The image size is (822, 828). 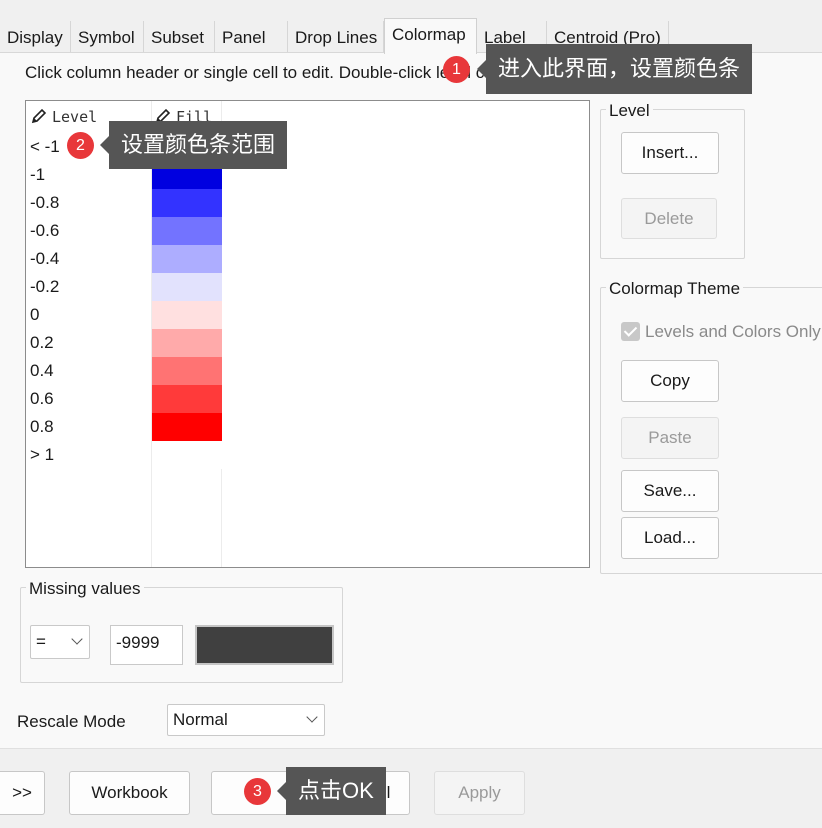 I want to click on level-cell: -0.4, so click(x=44, y=259).